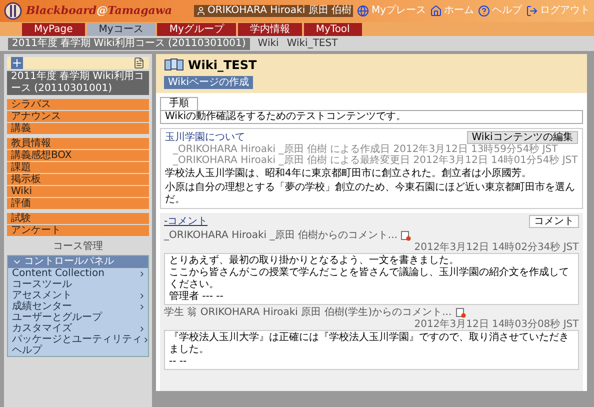  Describe the element at coordinates (274, 11) in the screenshot. I see `user-name: ORIKOHARA Hiroaki 原田 伯樹` at that location.